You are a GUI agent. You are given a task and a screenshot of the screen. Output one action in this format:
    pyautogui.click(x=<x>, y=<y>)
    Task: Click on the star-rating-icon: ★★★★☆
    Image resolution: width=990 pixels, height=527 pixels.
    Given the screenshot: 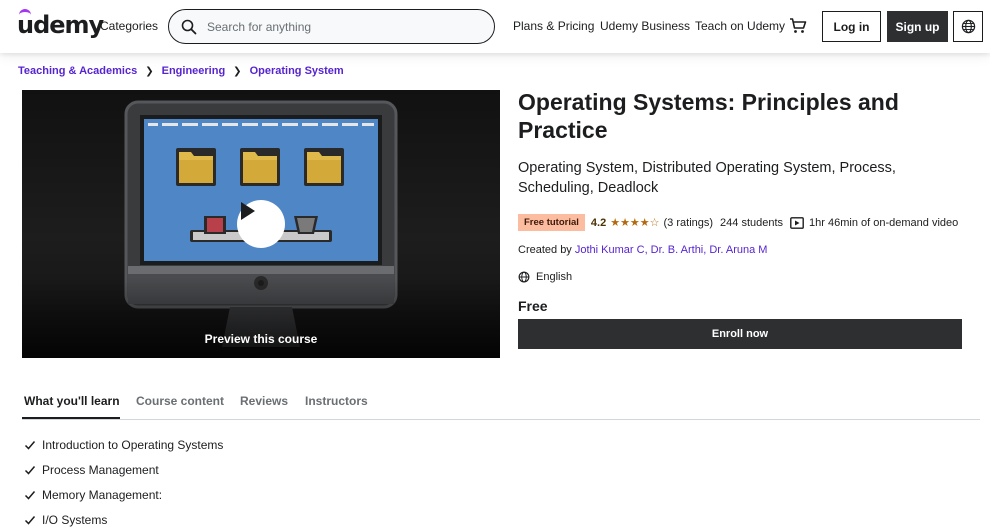 What is the action you would take?
    pyautogui.click(x=635, y=223)
    